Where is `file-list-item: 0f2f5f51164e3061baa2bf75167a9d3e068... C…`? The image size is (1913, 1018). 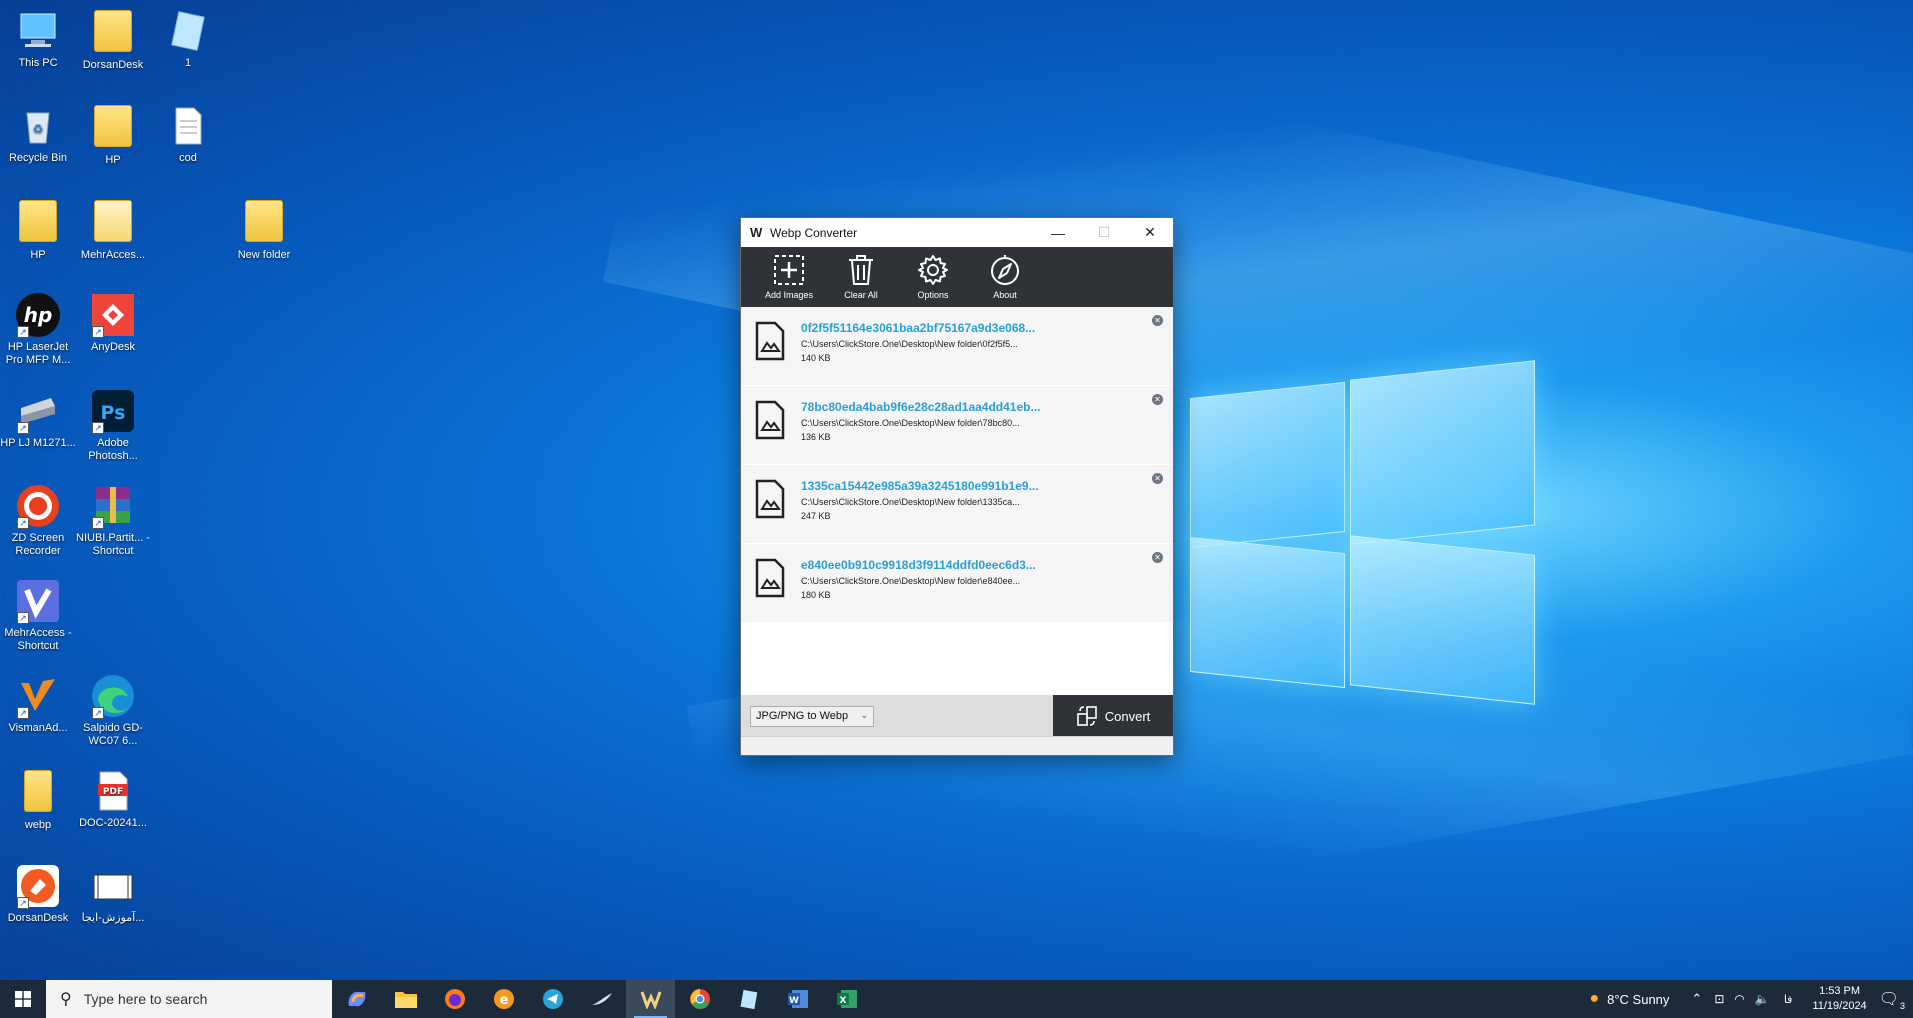
file-list-item: 0f2f5f51164e3061baa2bf75167a9d3e068... C… is located at coordinates (957, 346).